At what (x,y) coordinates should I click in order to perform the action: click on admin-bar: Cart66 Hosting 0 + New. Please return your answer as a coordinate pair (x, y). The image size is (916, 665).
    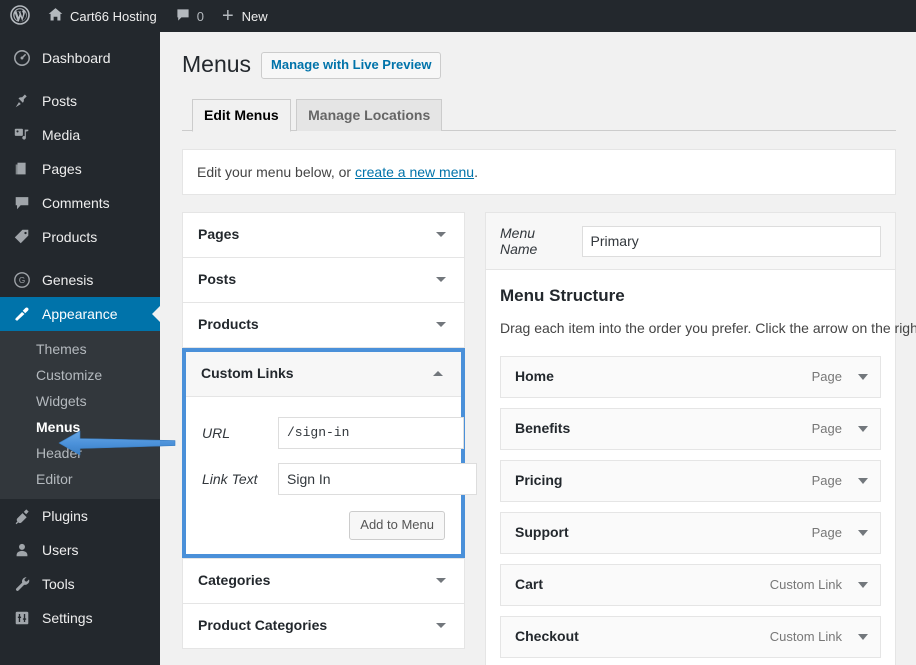
    Looking at the image, I should click on (458, 16).